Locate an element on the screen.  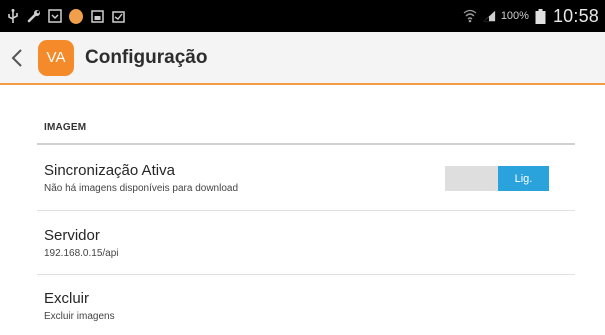
setting-title: Excluir is located at coordinates (67, 298).